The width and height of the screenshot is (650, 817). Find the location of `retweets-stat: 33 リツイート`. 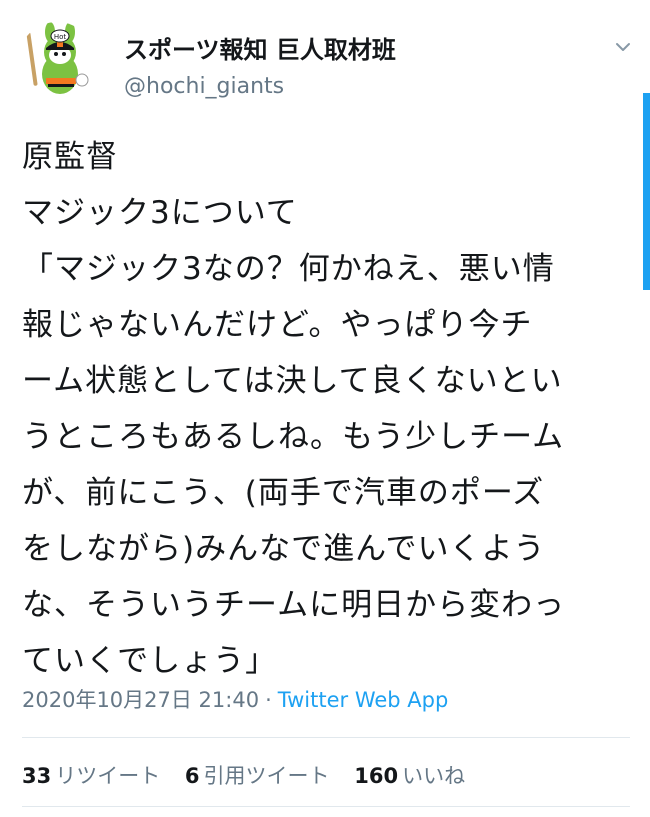

retweets-stat: 33 リツイート is located at coordinates (91, 775).